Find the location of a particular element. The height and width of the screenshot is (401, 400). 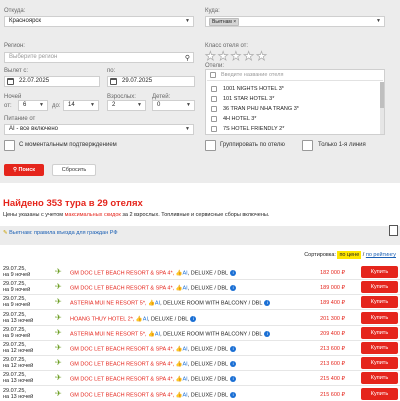

from-value: Красноярск is located at coordinates (25, 21).